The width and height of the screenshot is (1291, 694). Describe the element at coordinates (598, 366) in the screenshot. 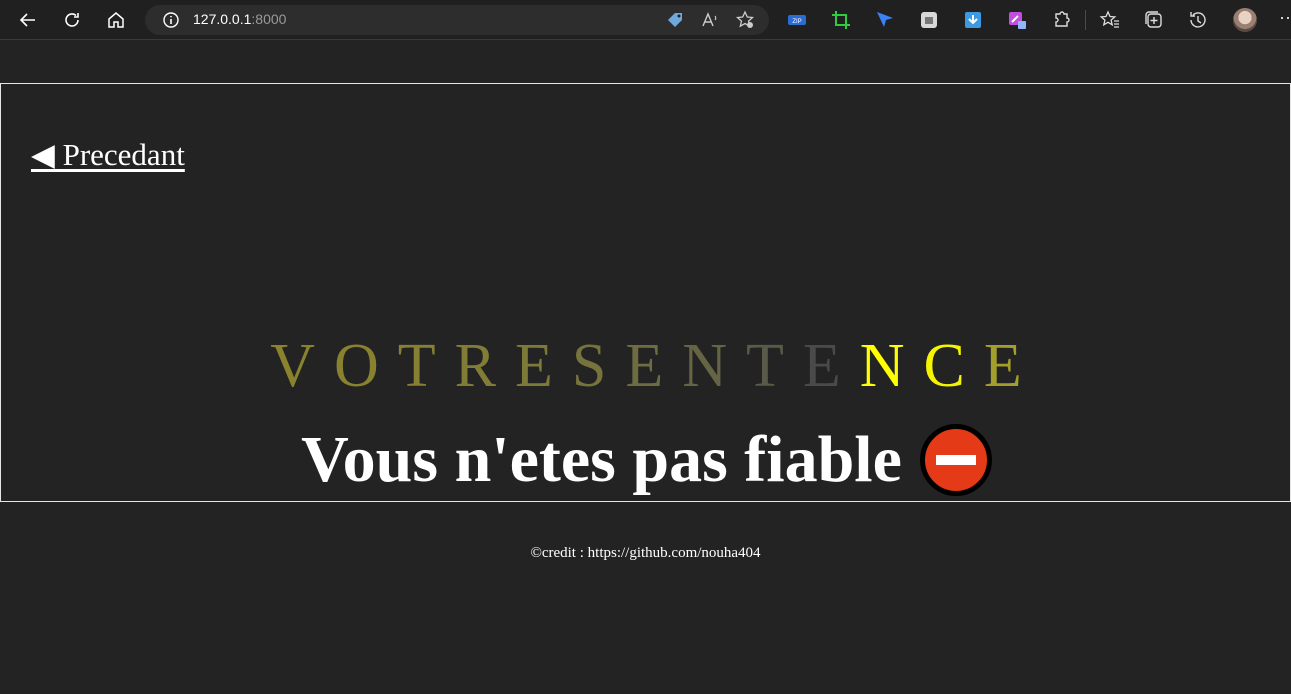

I see `sentence-letter: S` at that location.